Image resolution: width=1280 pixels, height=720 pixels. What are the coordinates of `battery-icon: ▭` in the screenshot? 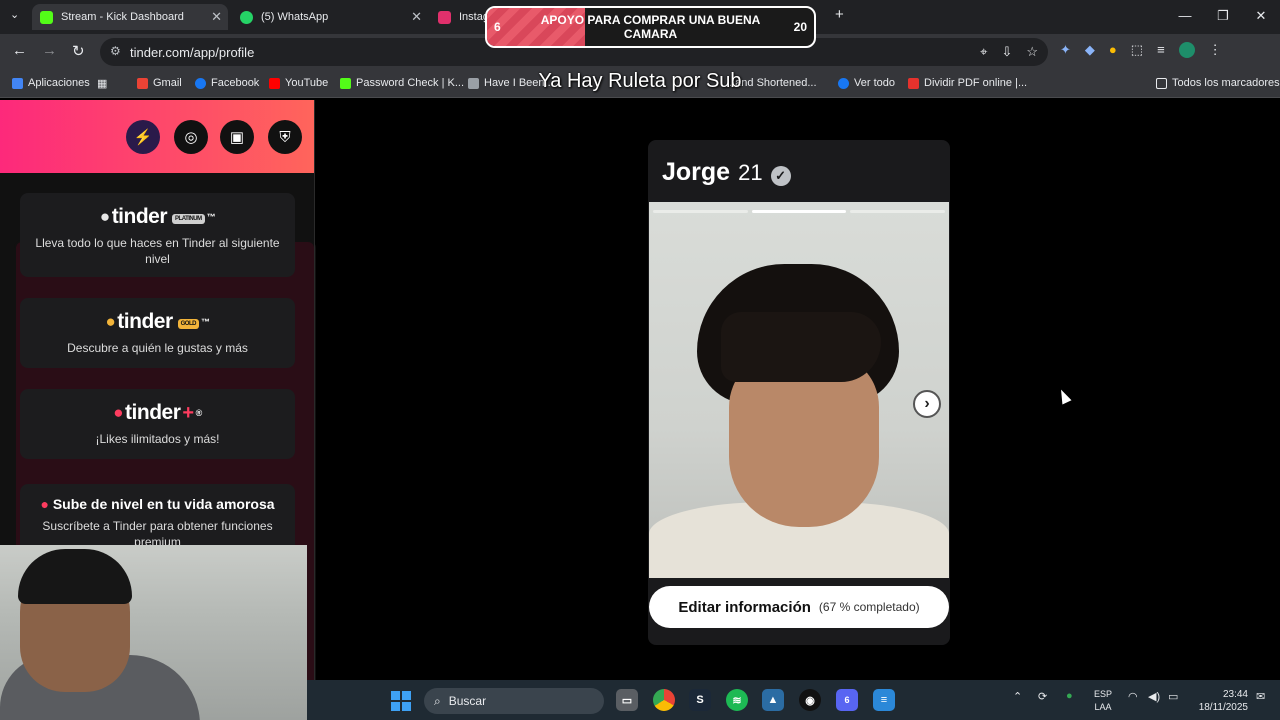 It's located at (1173, 696).